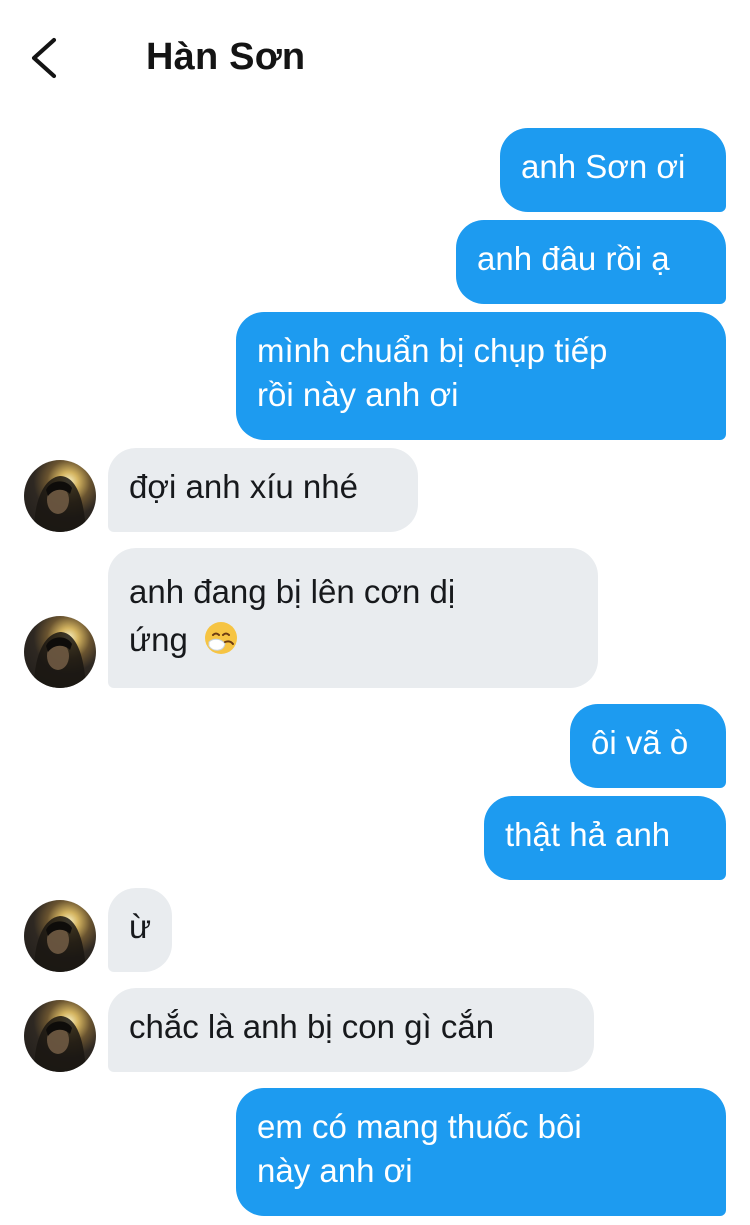 The width and height of the screenshot is (750, 1225). What do you see at coordinates (573, 258) in the screenshot?
I see `message-text-line: anh đâu rồi ạ` at bounding box center [573, 258].